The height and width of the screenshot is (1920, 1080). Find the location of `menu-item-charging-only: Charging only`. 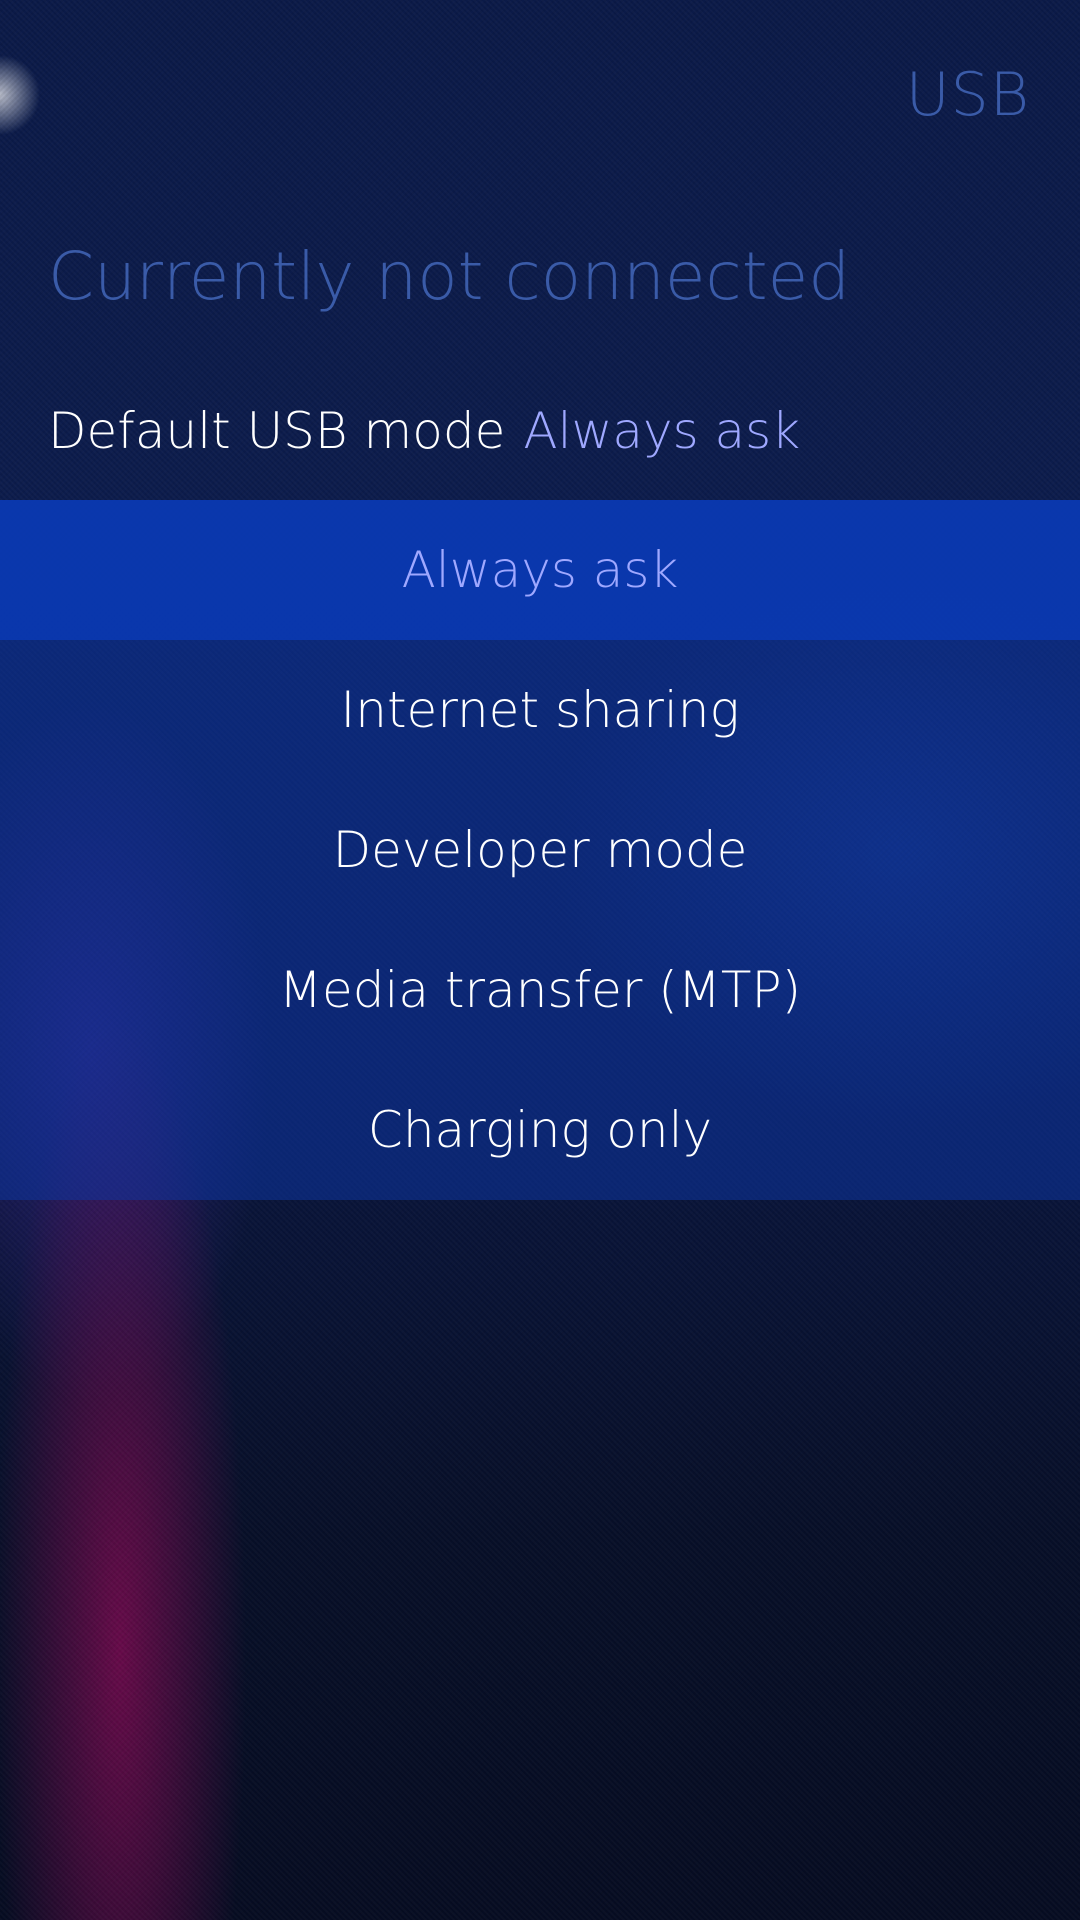

menu-item-charging-only: Charging only is located at coordinates (540, 1130).